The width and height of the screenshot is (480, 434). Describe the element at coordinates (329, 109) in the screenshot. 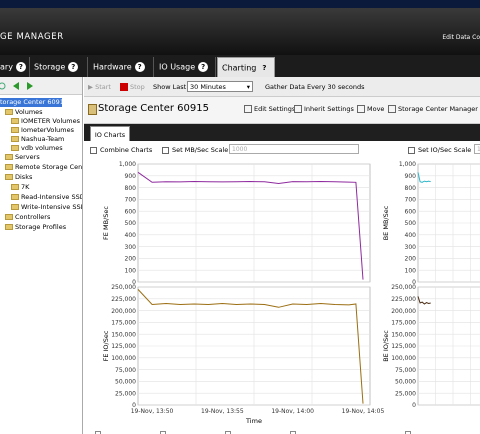

I see `inherit-settings-label: Inherit Settings` at that location.